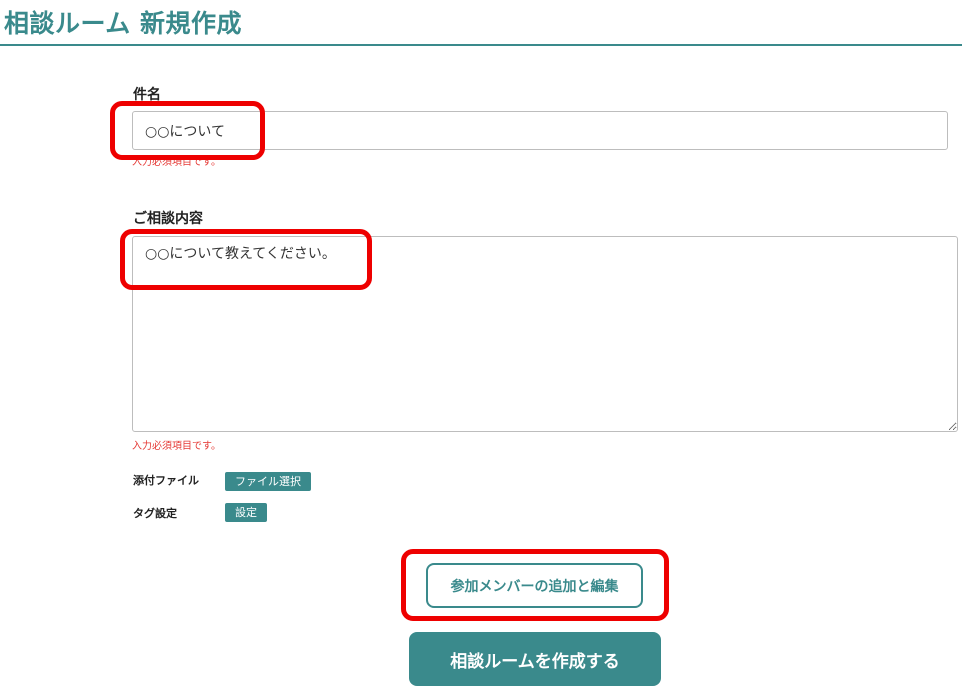 This screenshot has height=694, width=962. I want to click on page-title: 相談ルーム 新規作成, so click(123, 23).